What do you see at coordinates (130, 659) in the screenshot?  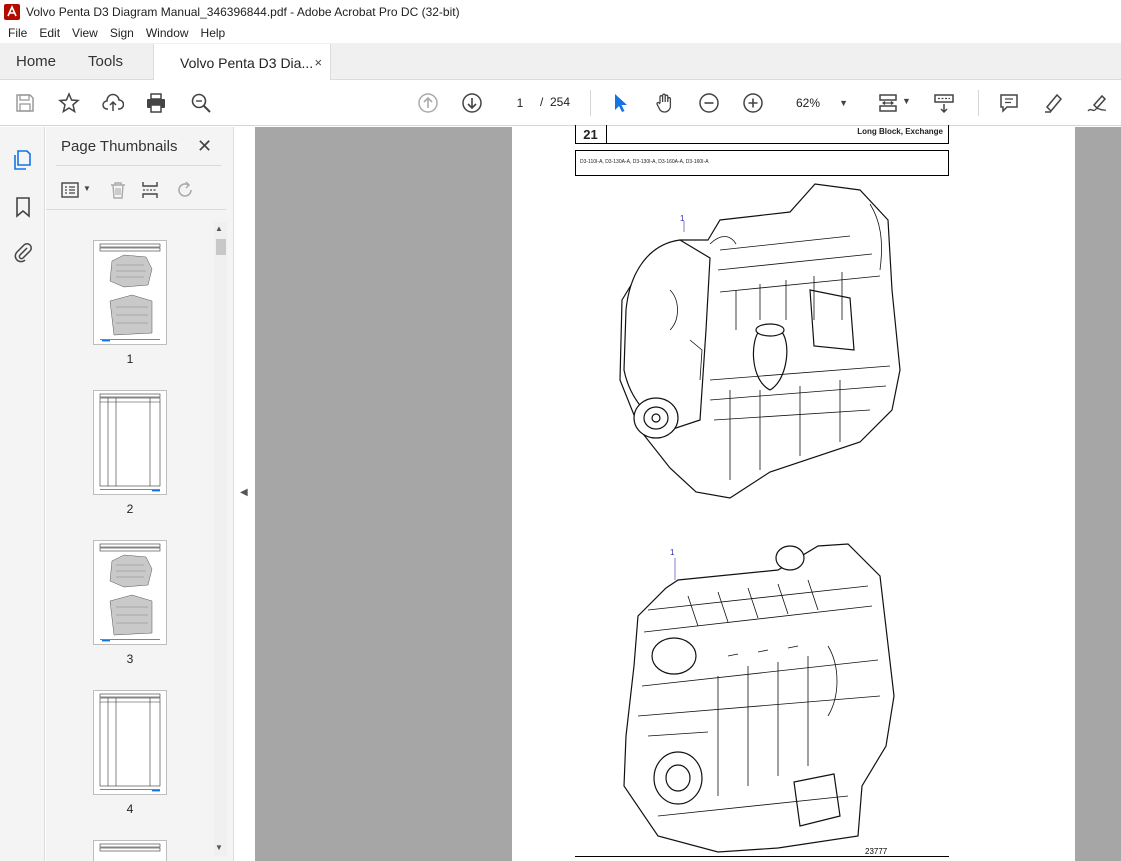 I see `thumbnail-label-3: 3` at bounding box center [130, 659].